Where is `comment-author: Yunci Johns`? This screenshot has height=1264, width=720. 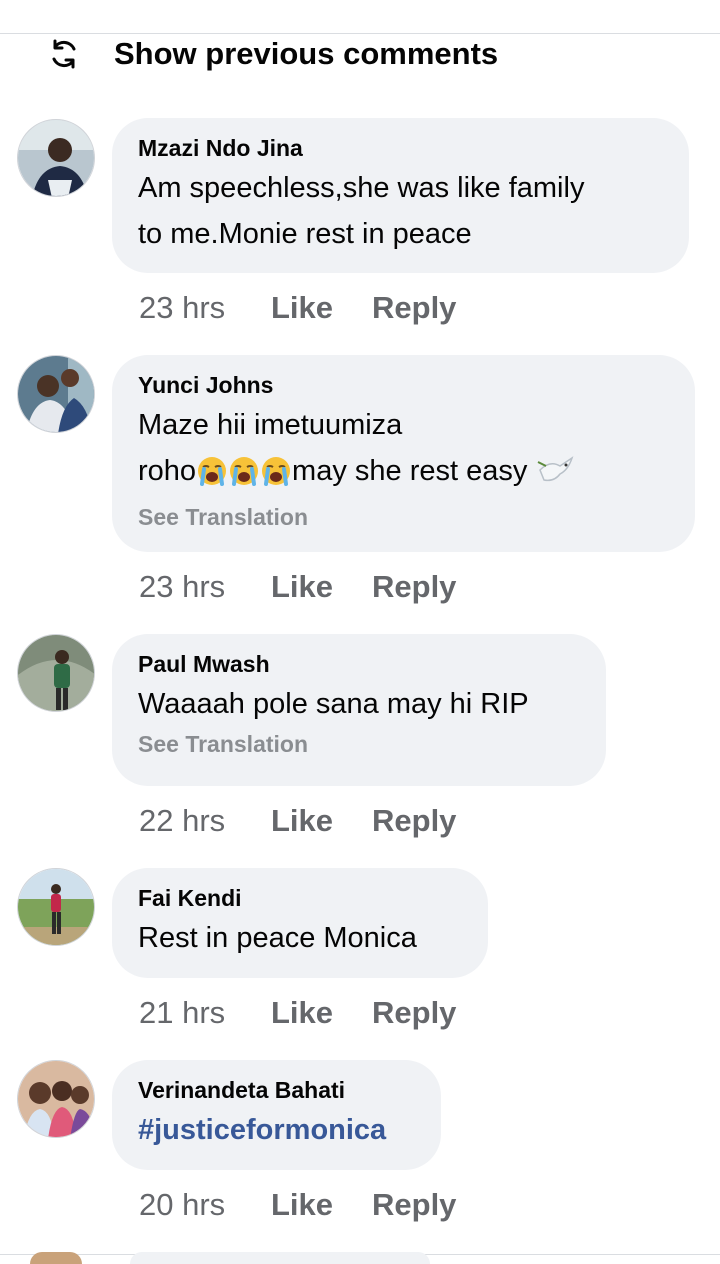 comment-author: Yunci Johns is located at coordinates (402, 385).